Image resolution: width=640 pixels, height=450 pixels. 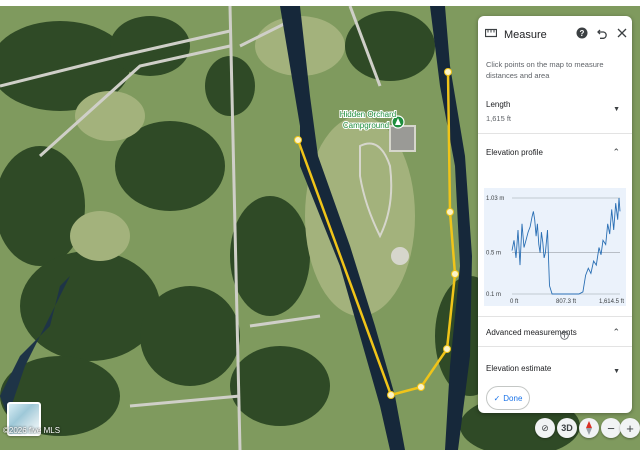 I want to click on x-tick-label: 0 ft, so click(x=514, y=302).